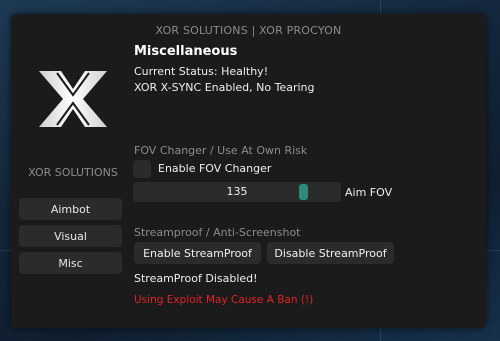 This screenshot has height=341, width=500. What do you see at coordinates (142, 169) in the screenshot?
I see `fov-enable-checkbox` at bounding box center [142, 169].